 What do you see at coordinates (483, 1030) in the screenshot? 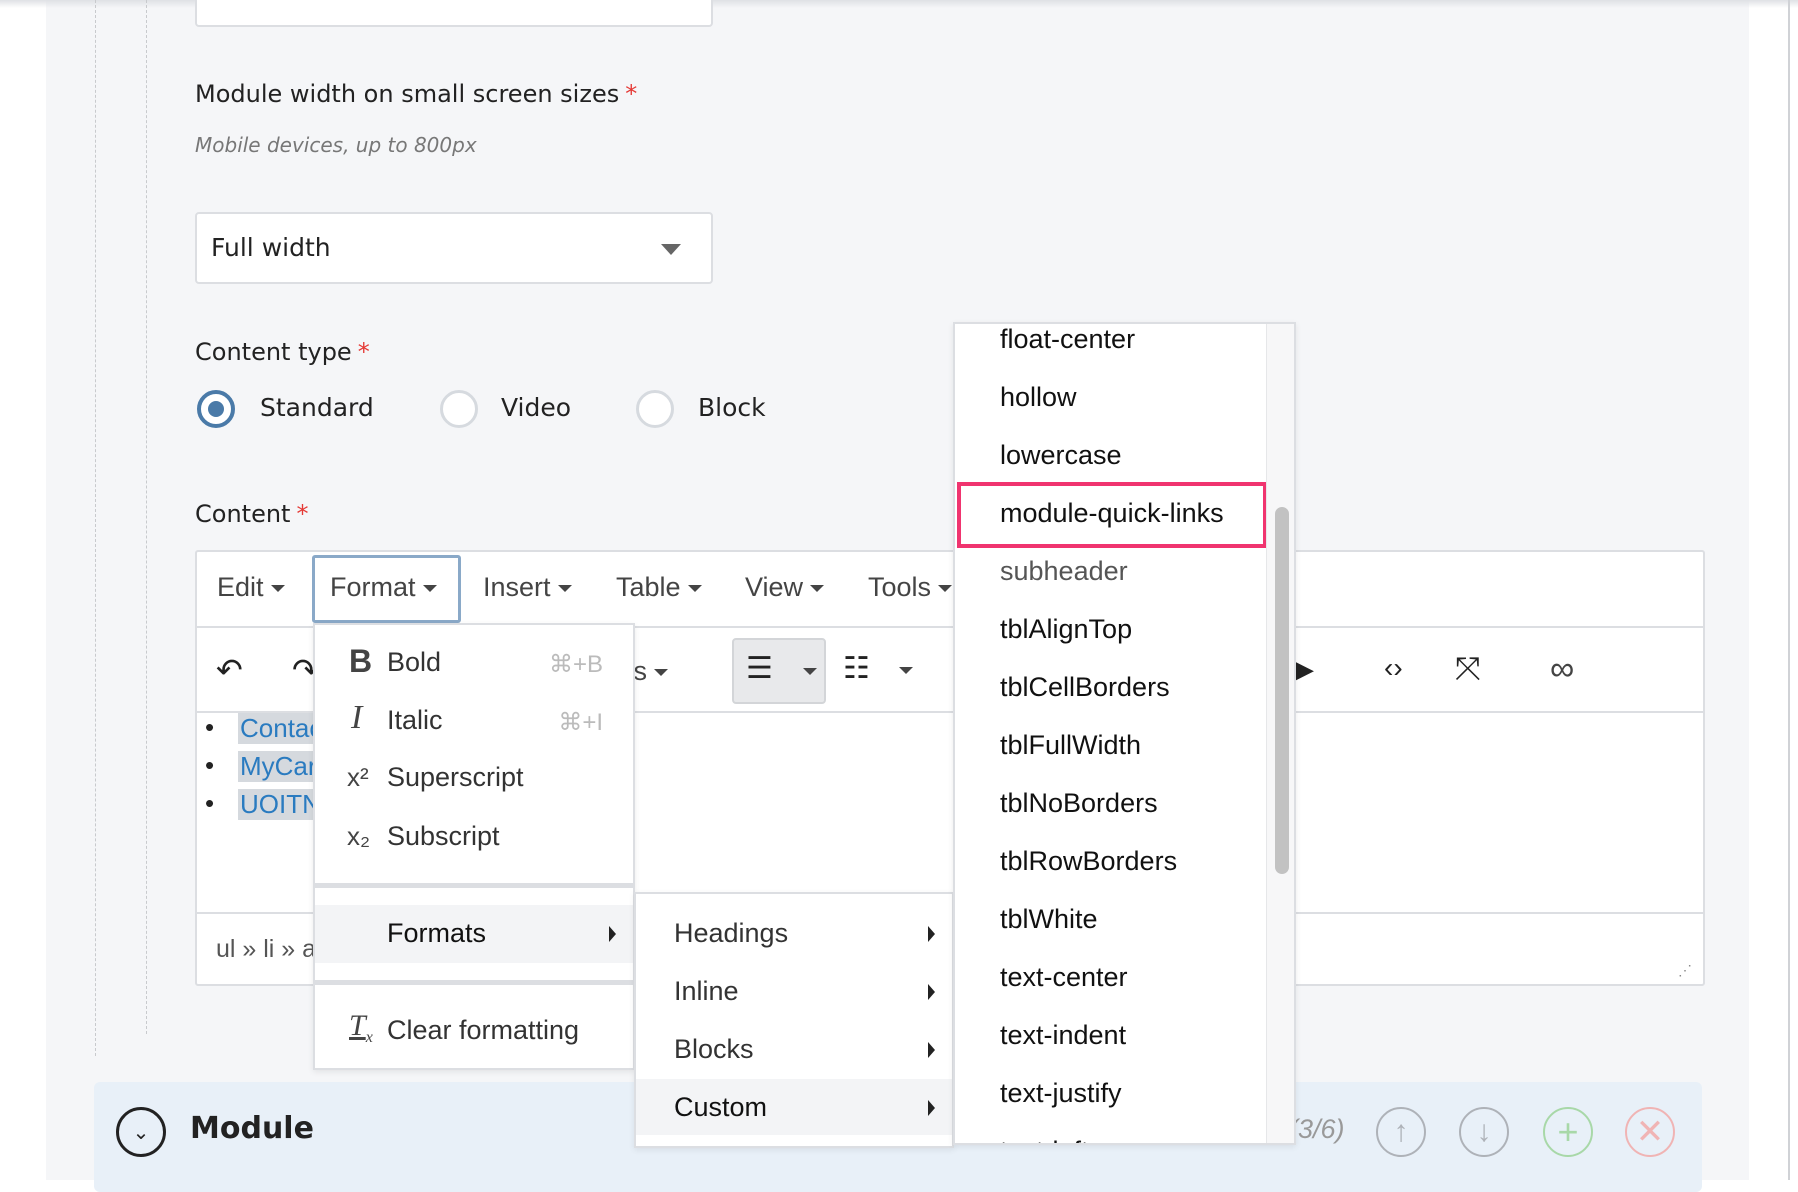
I see `menu-item-label: Clear formatting` at bounding box center [483, 1030].